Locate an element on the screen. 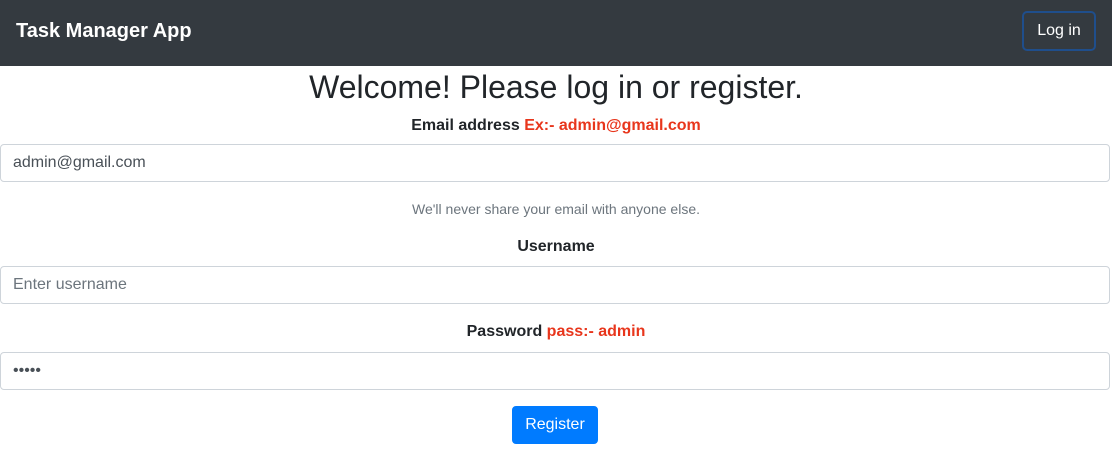 This screenshot has height=468, width=1112. password-label-row: Password pass:- admin is located at coordinates (556, 332).